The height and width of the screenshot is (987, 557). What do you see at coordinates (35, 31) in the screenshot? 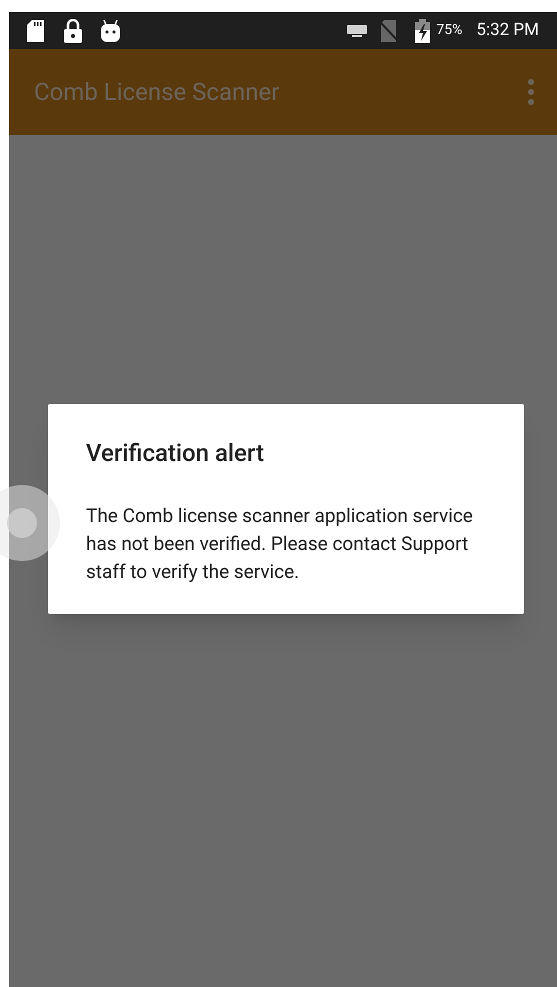
I see `sd-card-icon` at bounding box center [35, 31].